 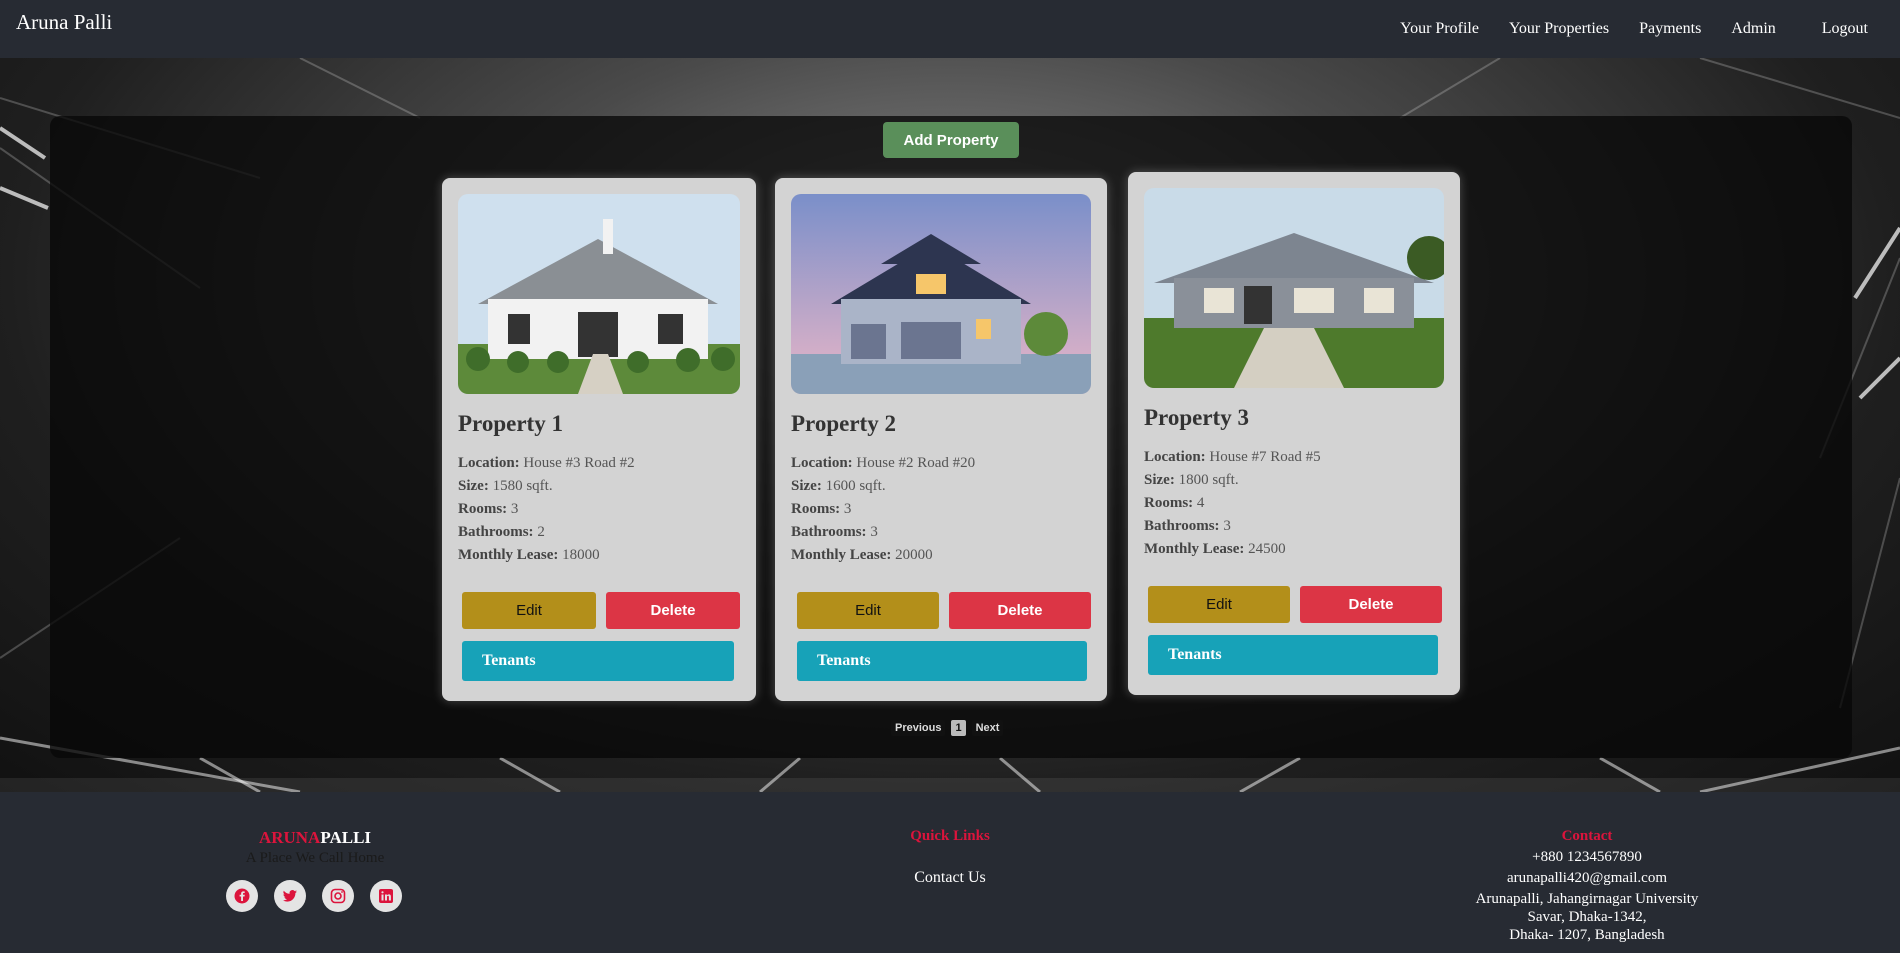 What do you see at coordinates (950, 836) in the screenshot?
I see `quick-links-title: Quick Links` at bounding box center [950, 836].